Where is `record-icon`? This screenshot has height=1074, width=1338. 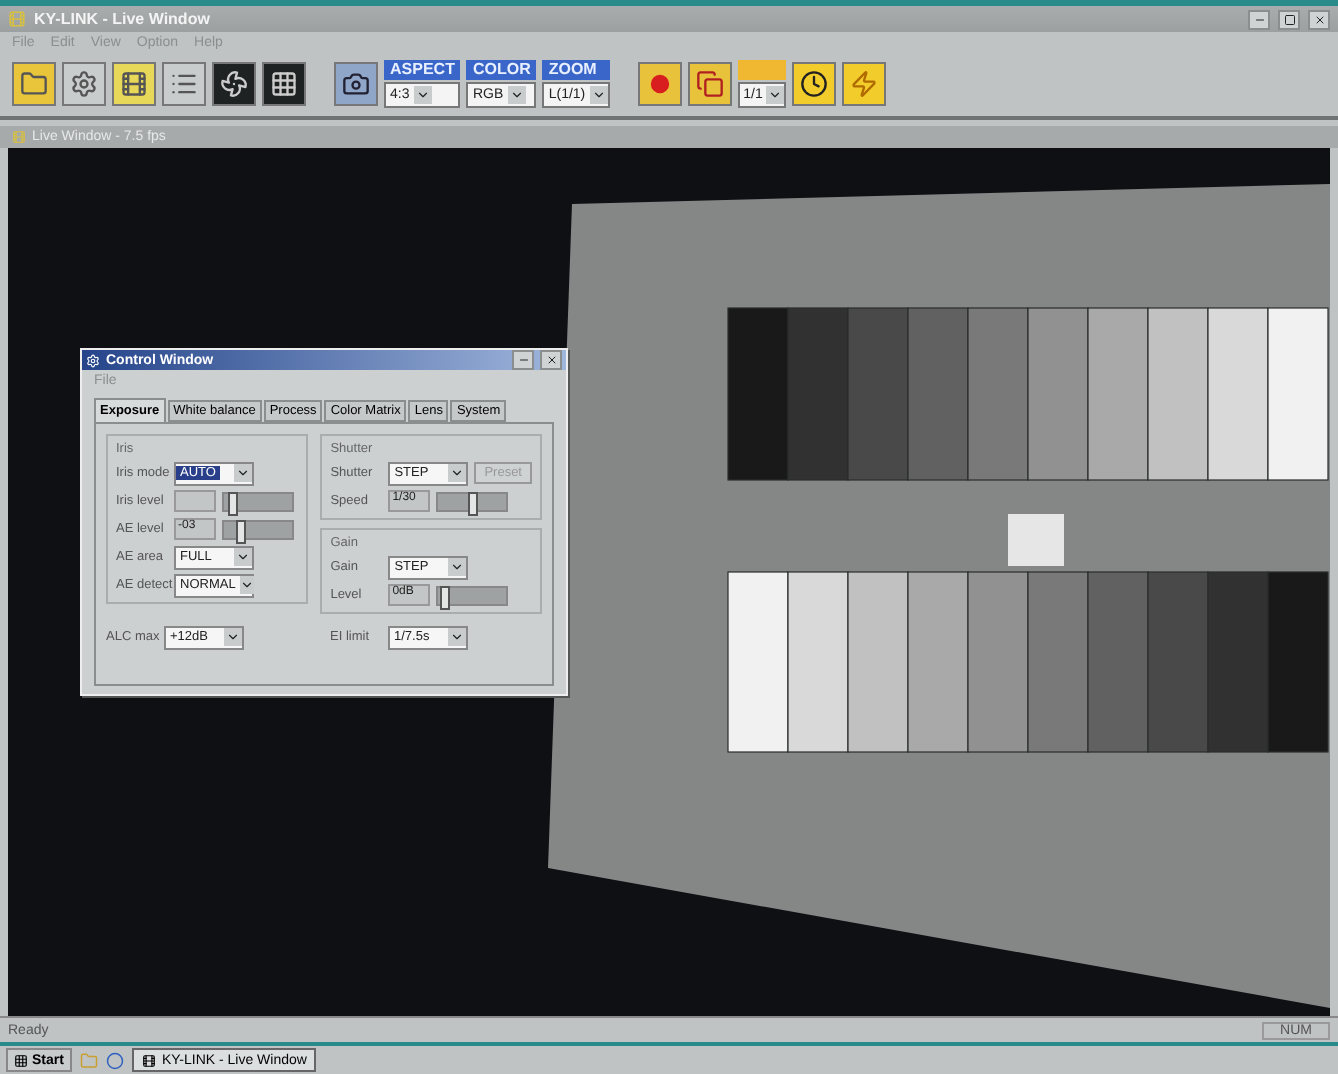
record-icon is located at coordinates (659, 84).